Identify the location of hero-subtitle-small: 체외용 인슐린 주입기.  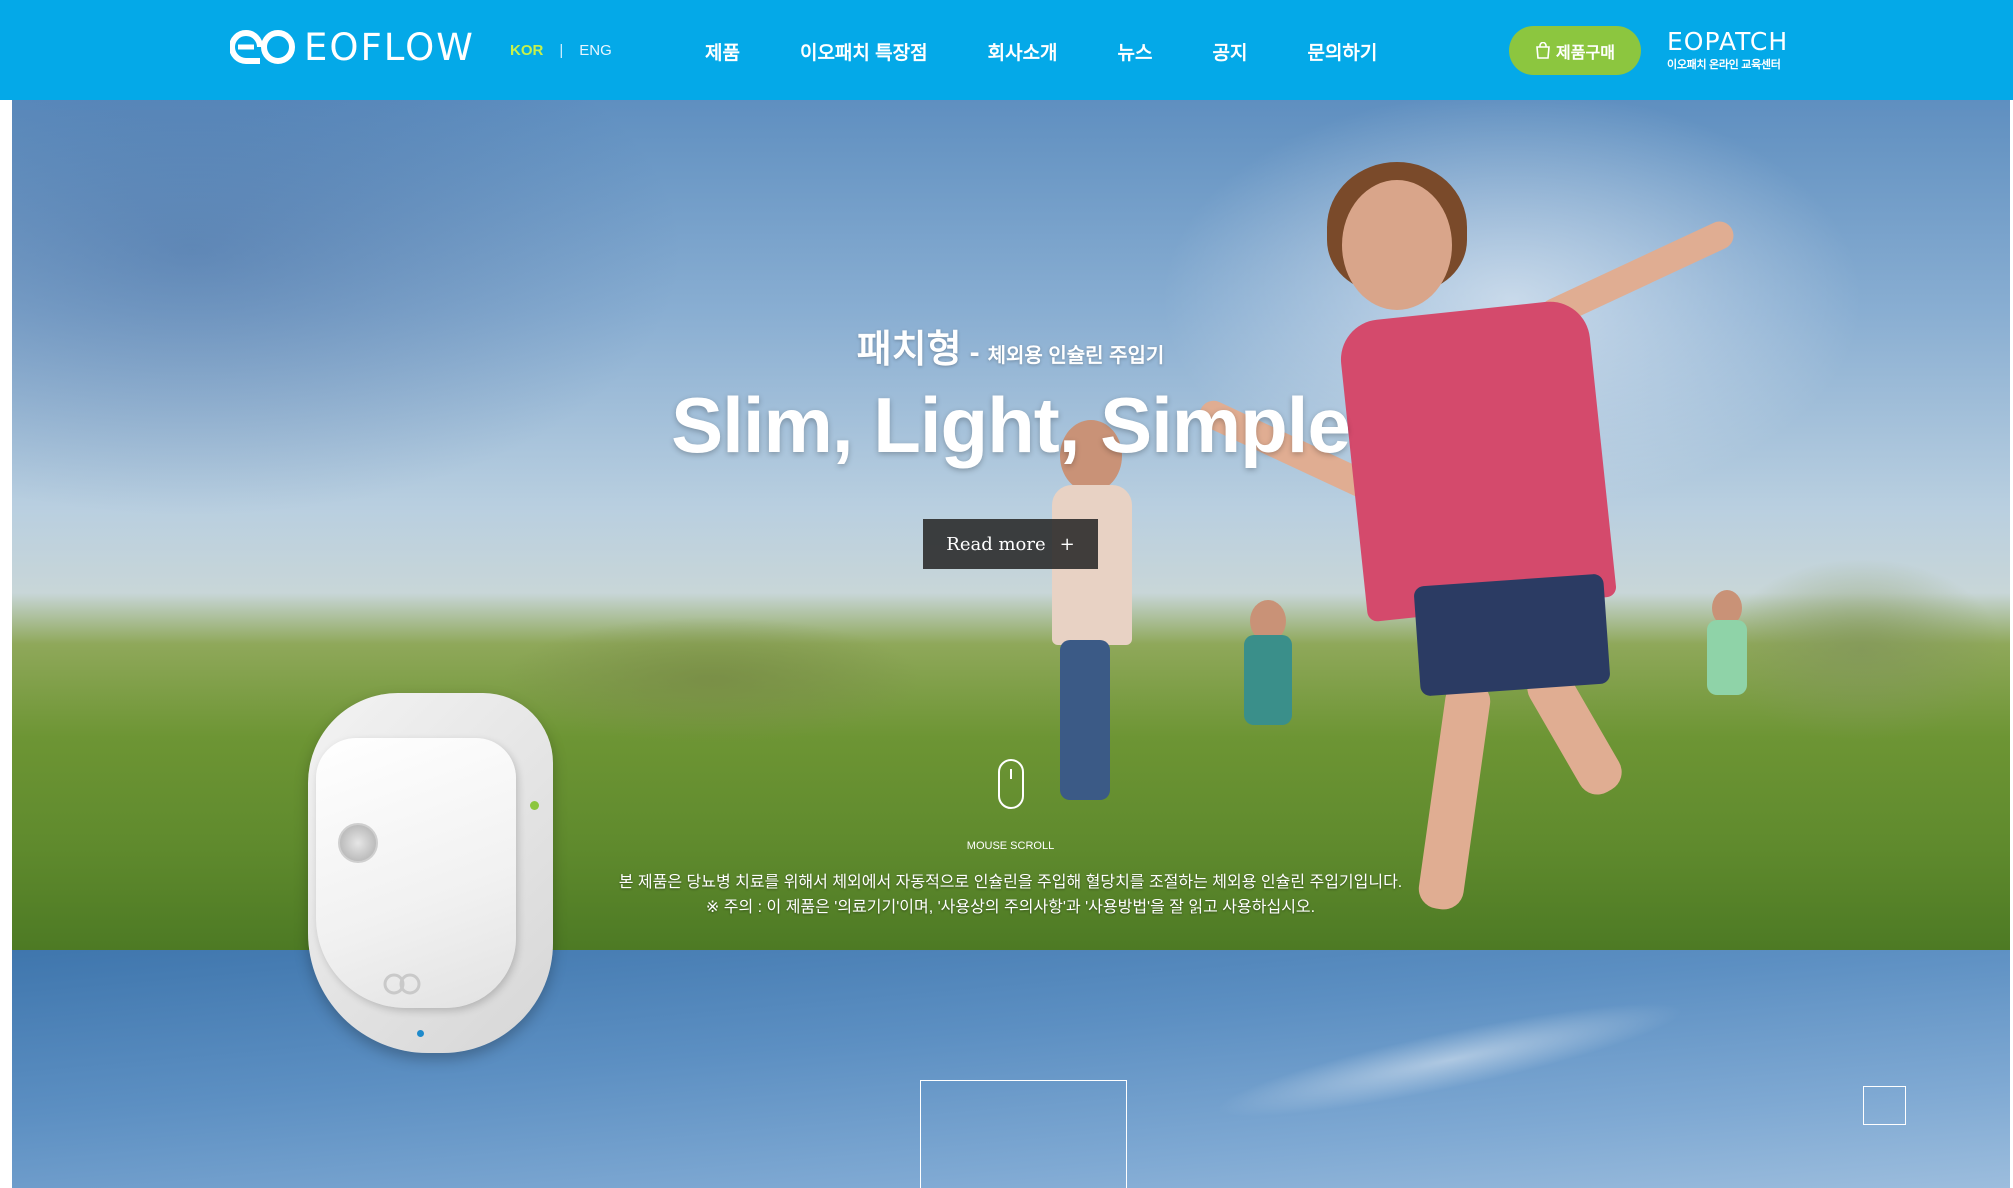
(1076, 356).